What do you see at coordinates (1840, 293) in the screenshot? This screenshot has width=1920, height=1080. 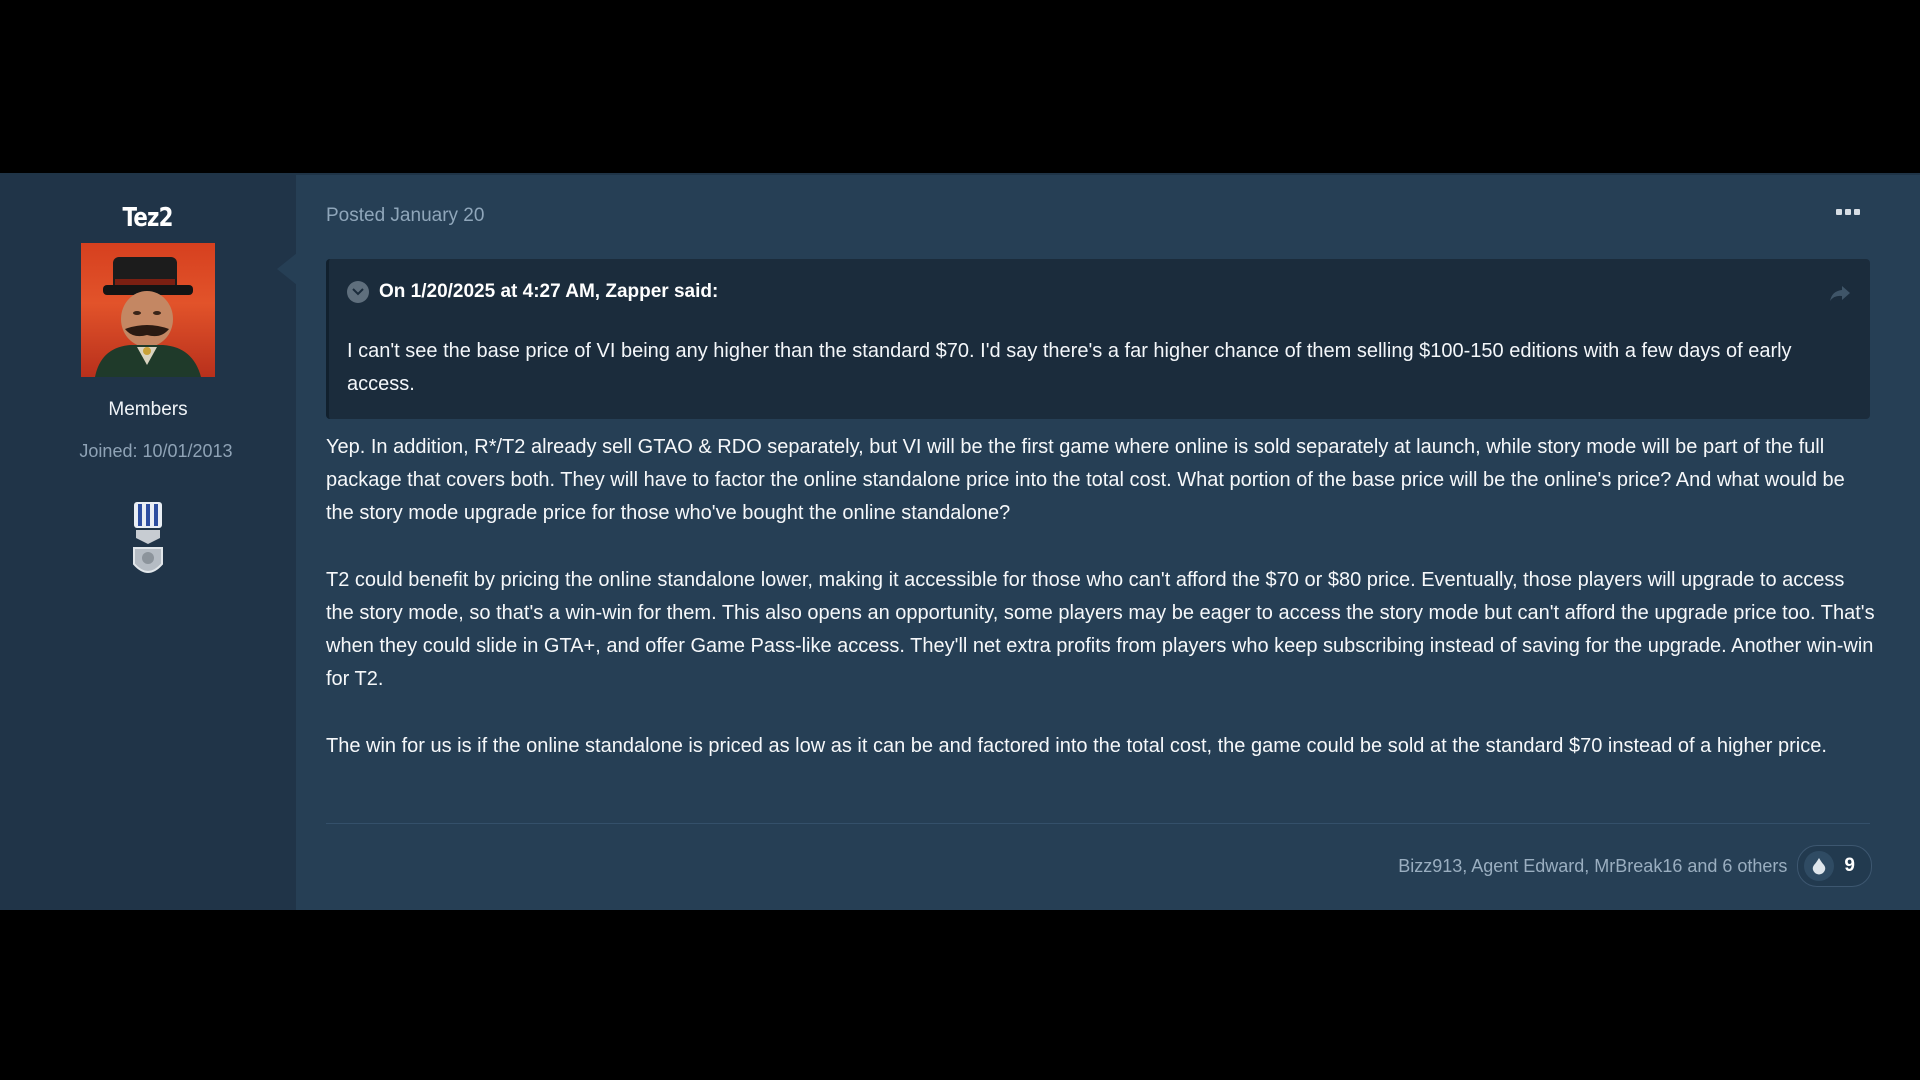 I see `share-icon` at bounding box center [1840, 293].